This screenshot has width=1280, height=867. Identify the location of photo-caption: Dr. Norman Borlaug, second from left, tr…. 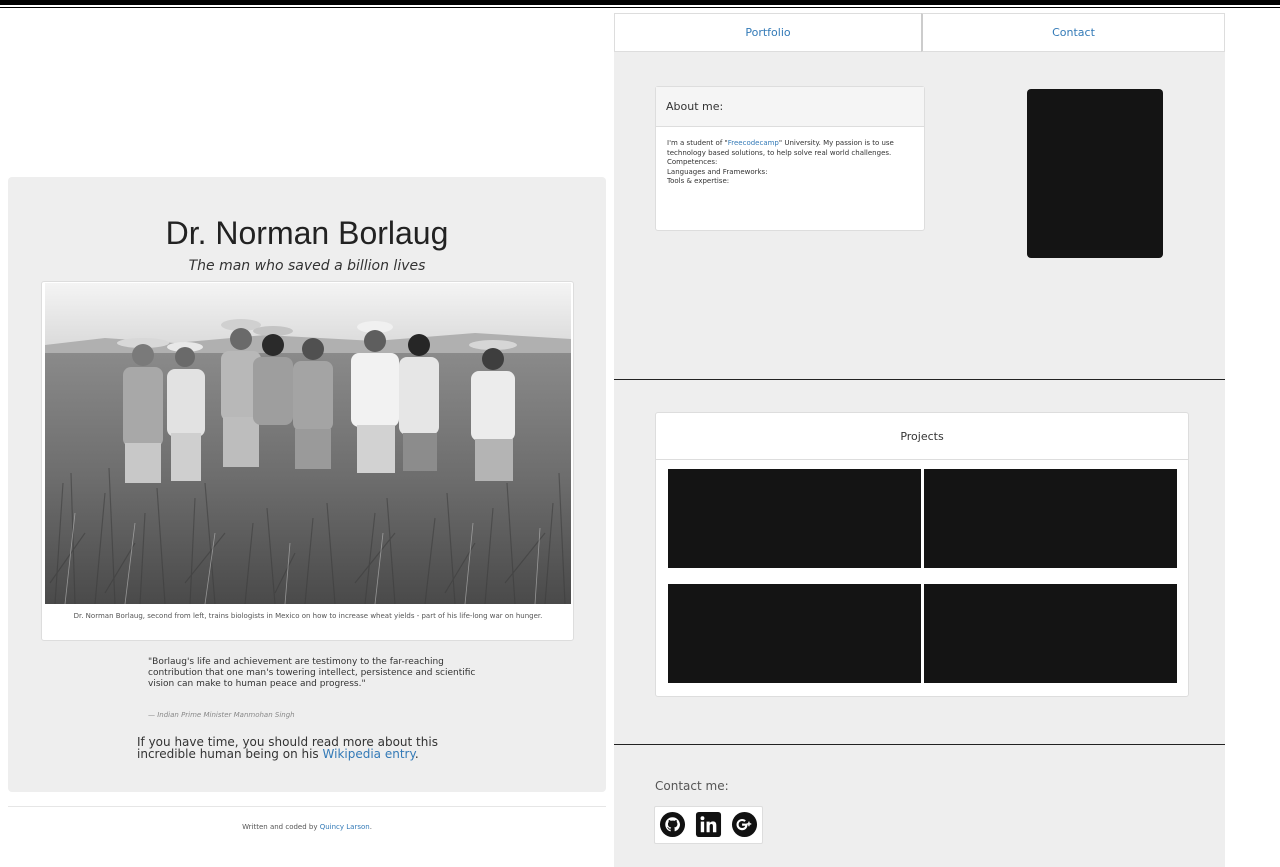
(308, 616).